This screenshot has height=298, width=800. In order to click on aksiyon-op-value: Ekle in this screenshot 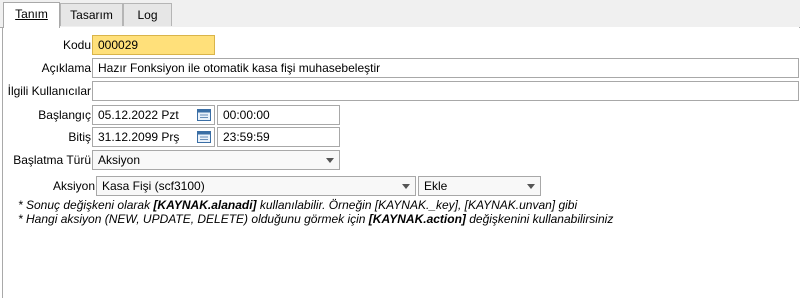, I will do `click(436, 186)`.